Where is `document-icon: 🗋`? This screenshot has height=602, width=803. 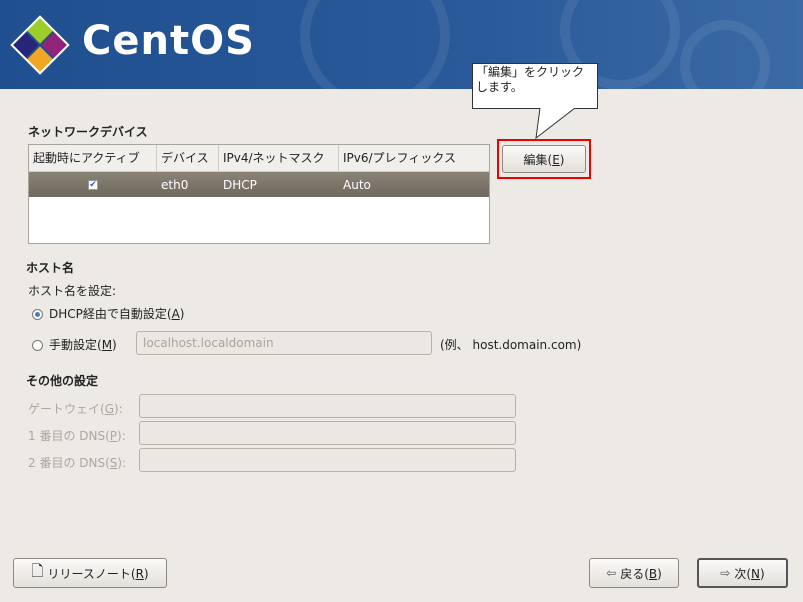
document-icon: 🗋 is located at coordinates (37, 570).